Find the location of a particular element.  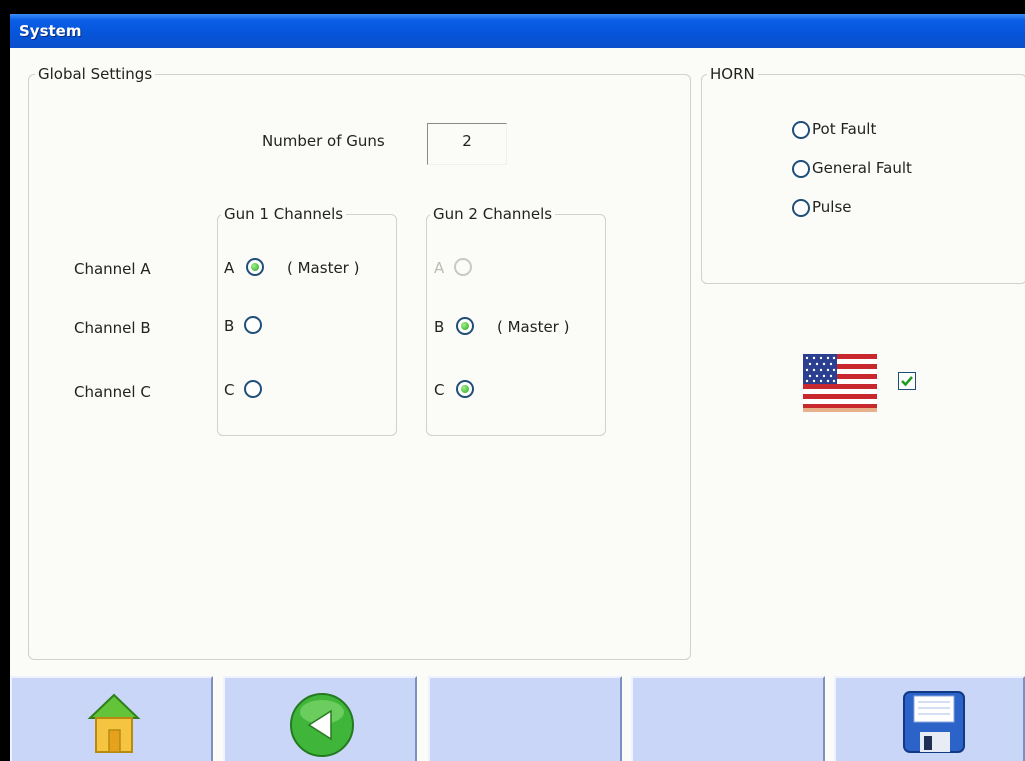

language-checkbox is located at coordinates (907, 381).